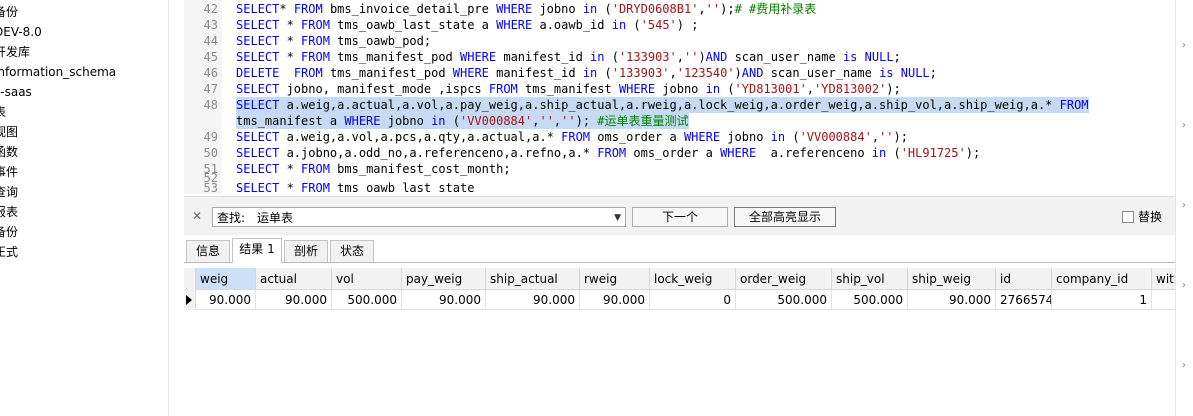 This screenshot has width=1193, height=416. I want to click on tree-node: 正式, so click(9, 252).